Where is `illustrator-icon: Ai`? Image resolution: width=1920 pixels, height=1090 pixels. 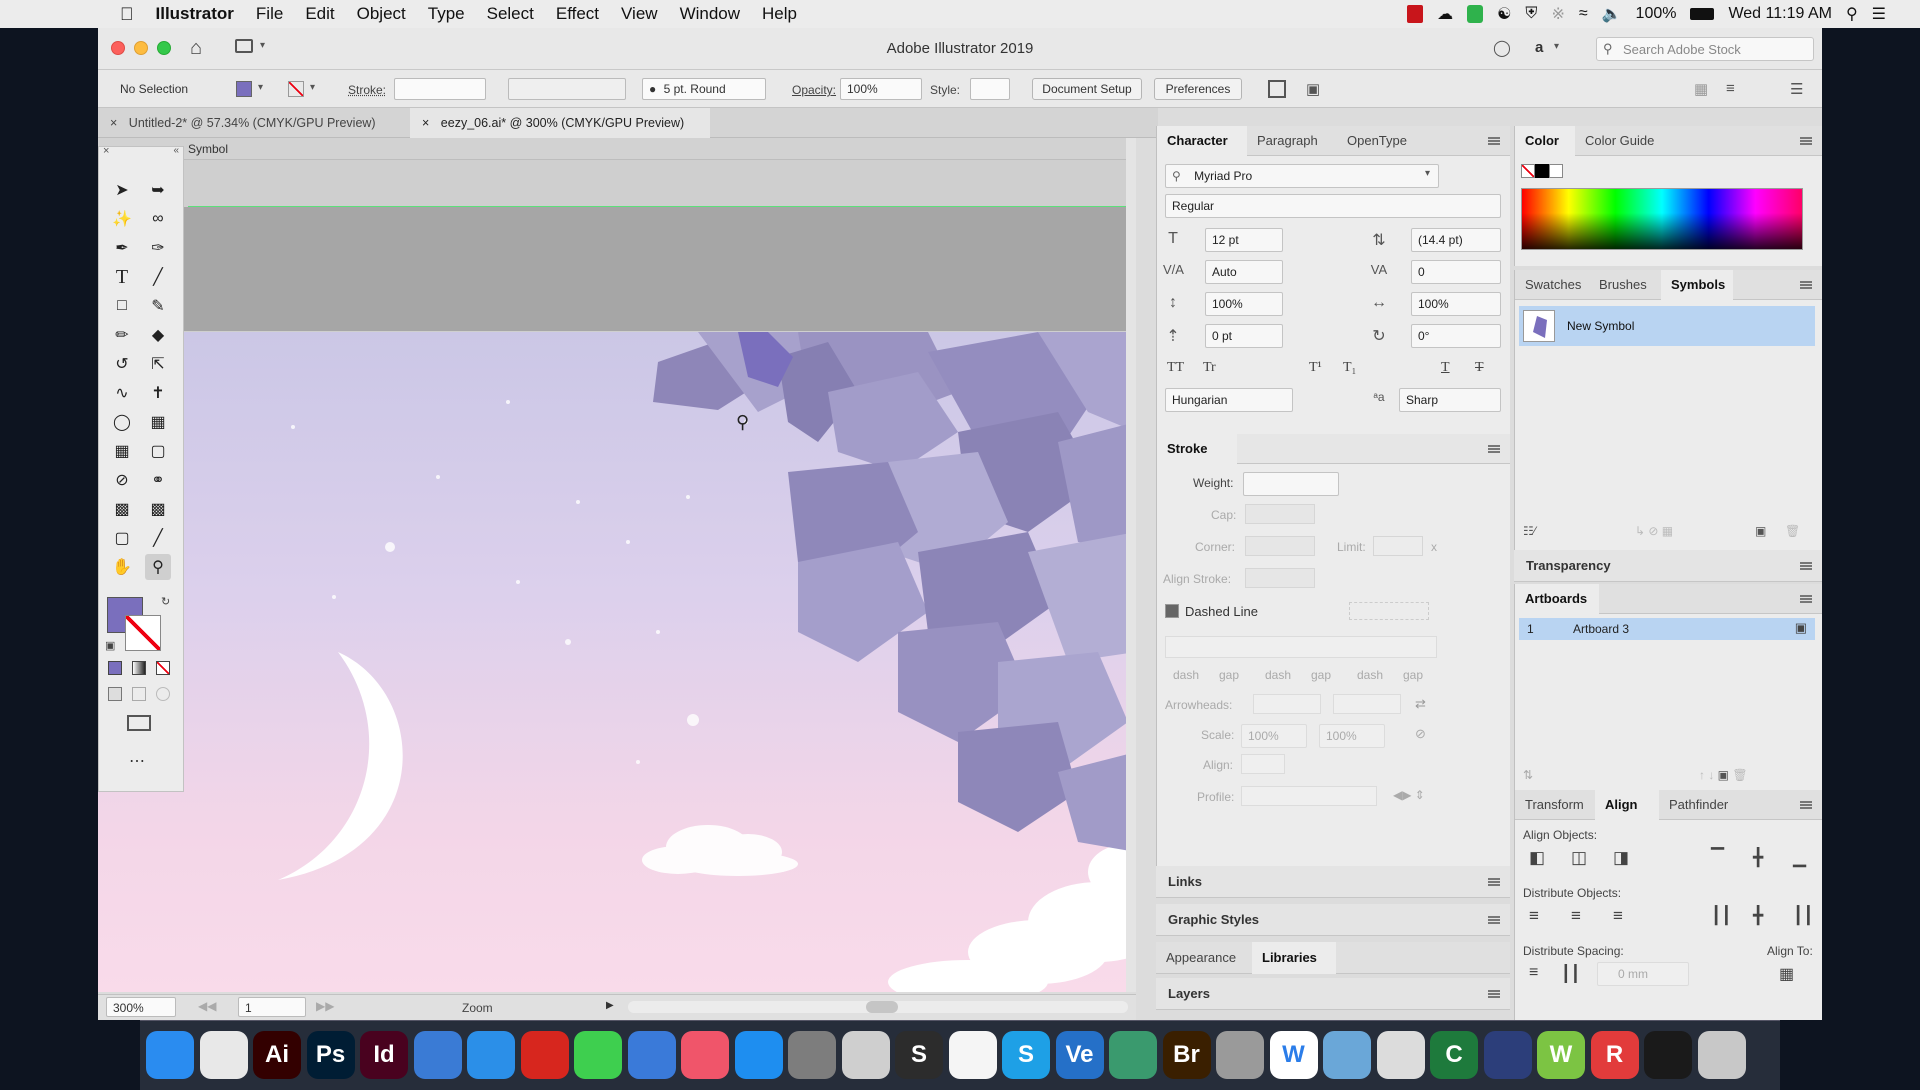
illustrator-icon: Ai is located at coordinates (277, 1055).